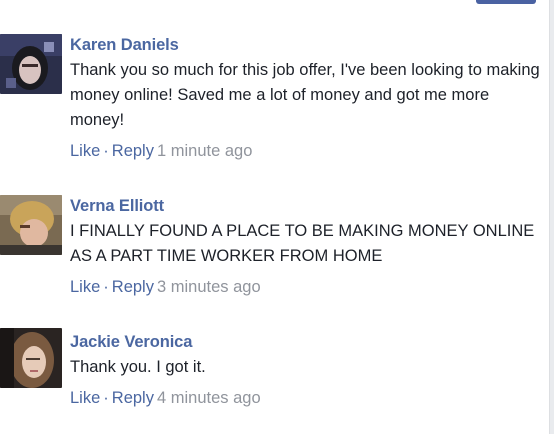  What do you see at coordinates (204, 151) in the screenshot?
I see `comment-timestamp: 1 minute ago` at bounding box center [204, 151].